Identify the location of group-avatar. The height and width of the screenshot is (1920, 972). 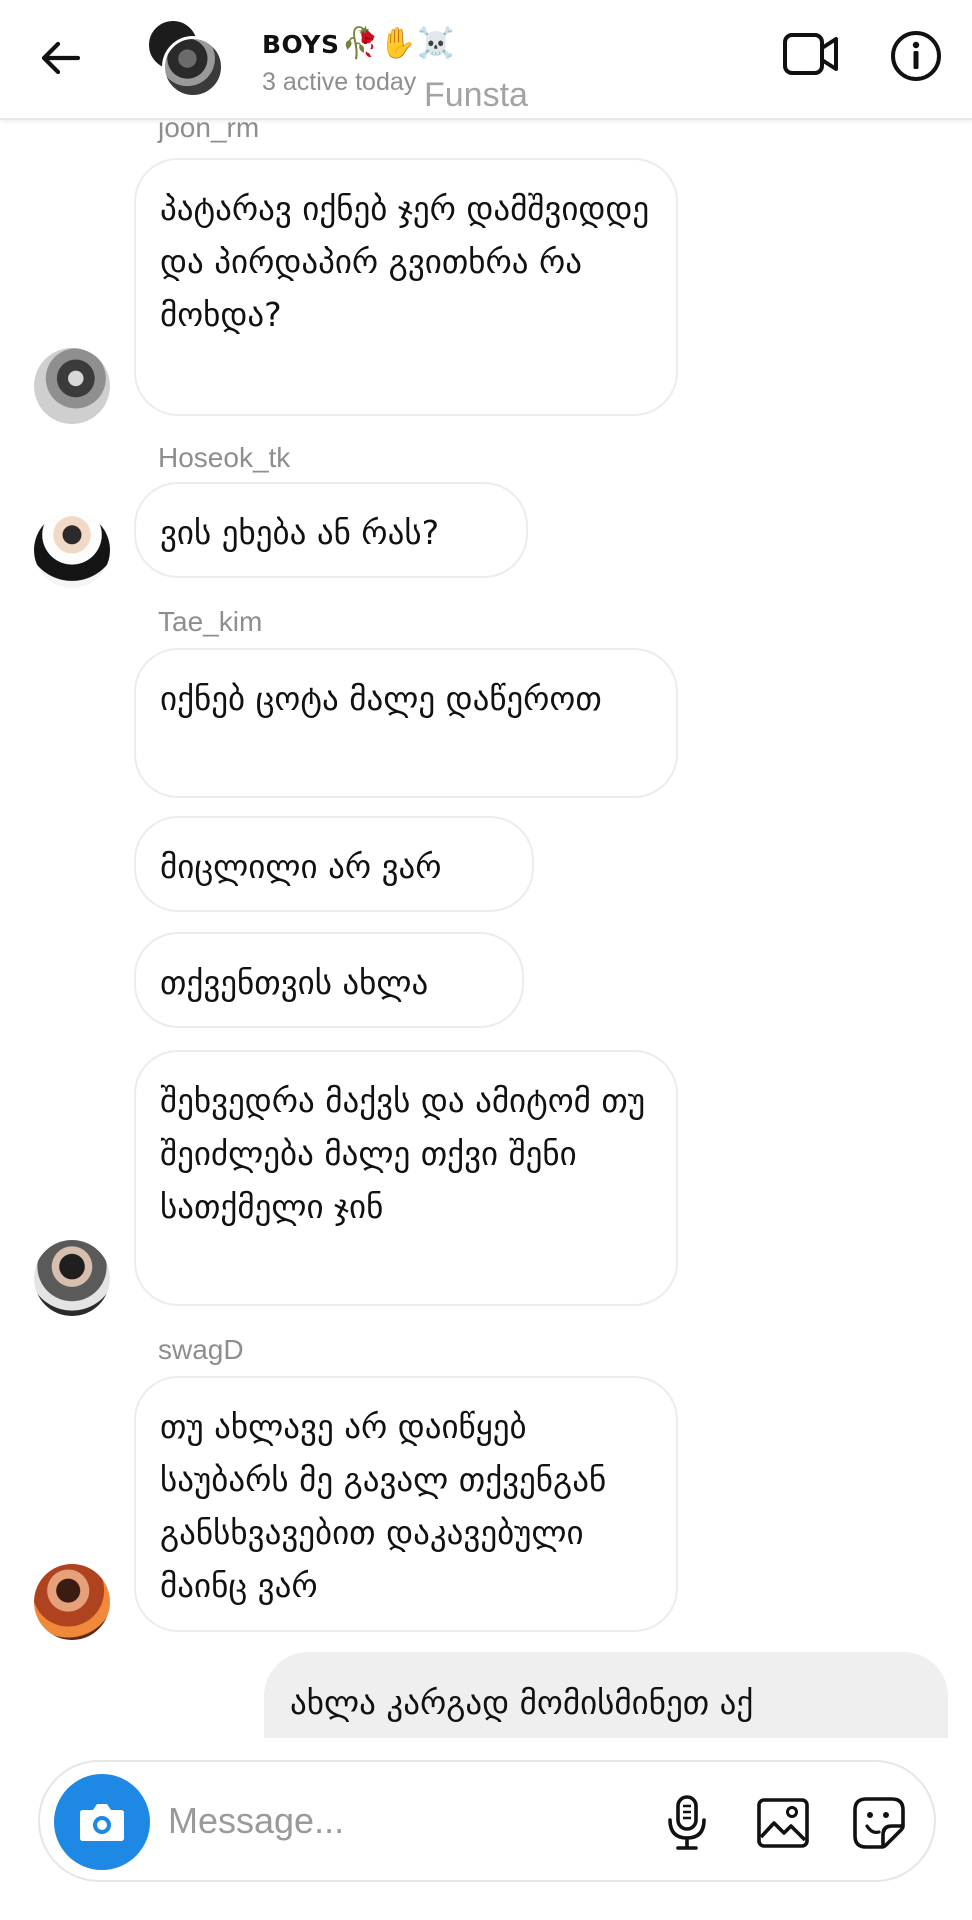
(186, 58).